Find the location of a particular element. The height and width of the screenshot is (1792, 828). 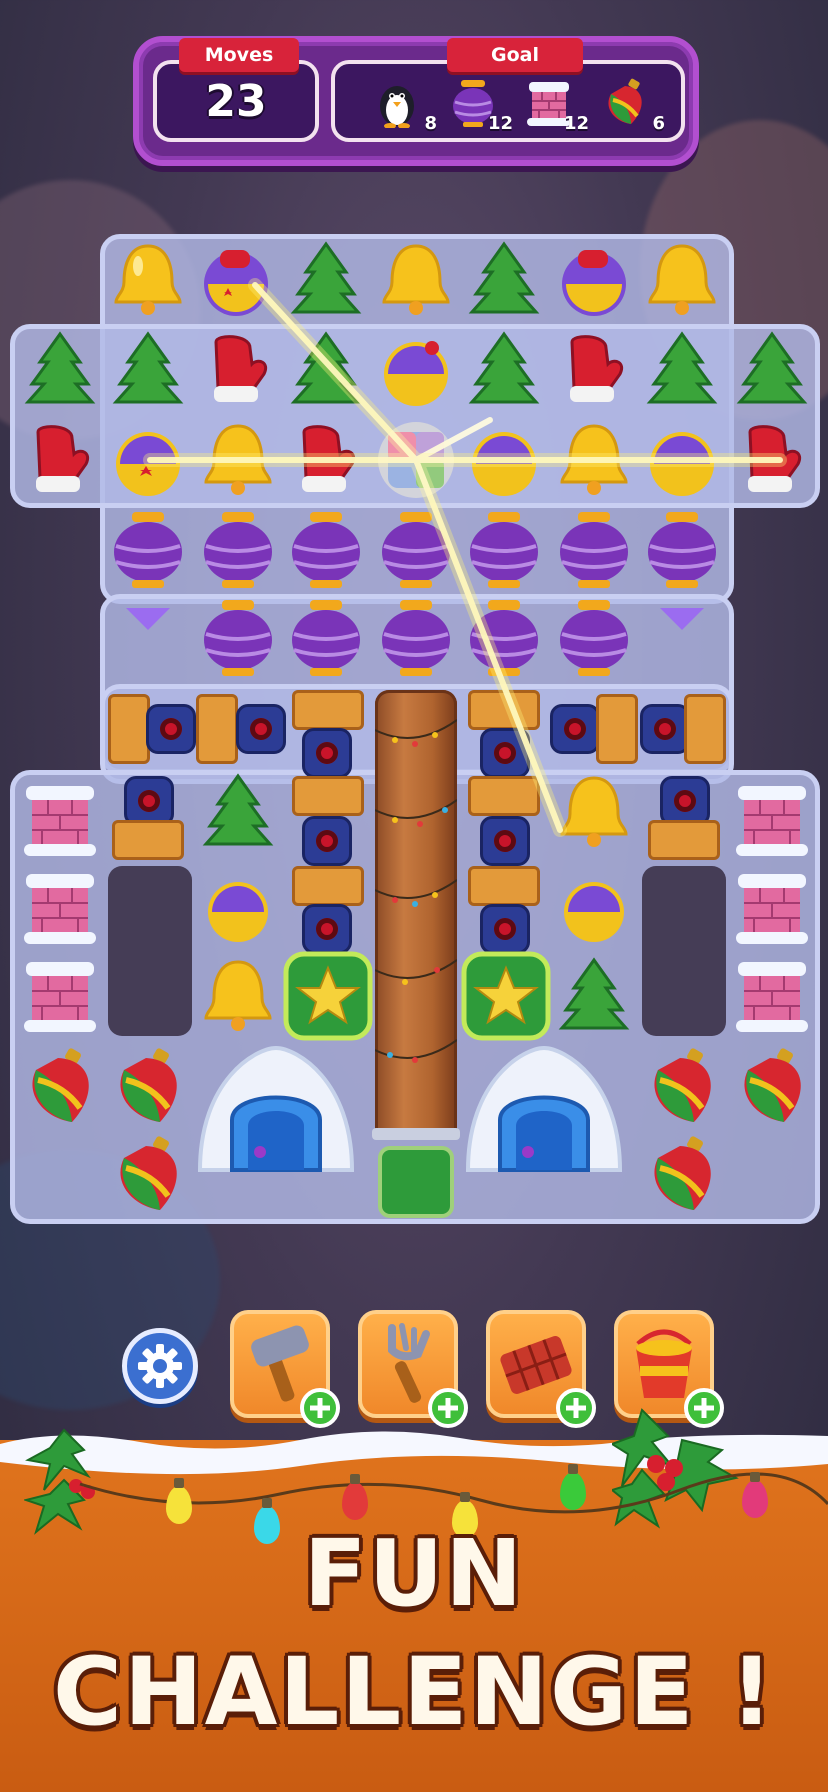

goal-label: Goal is located at coordinates (515, 55).